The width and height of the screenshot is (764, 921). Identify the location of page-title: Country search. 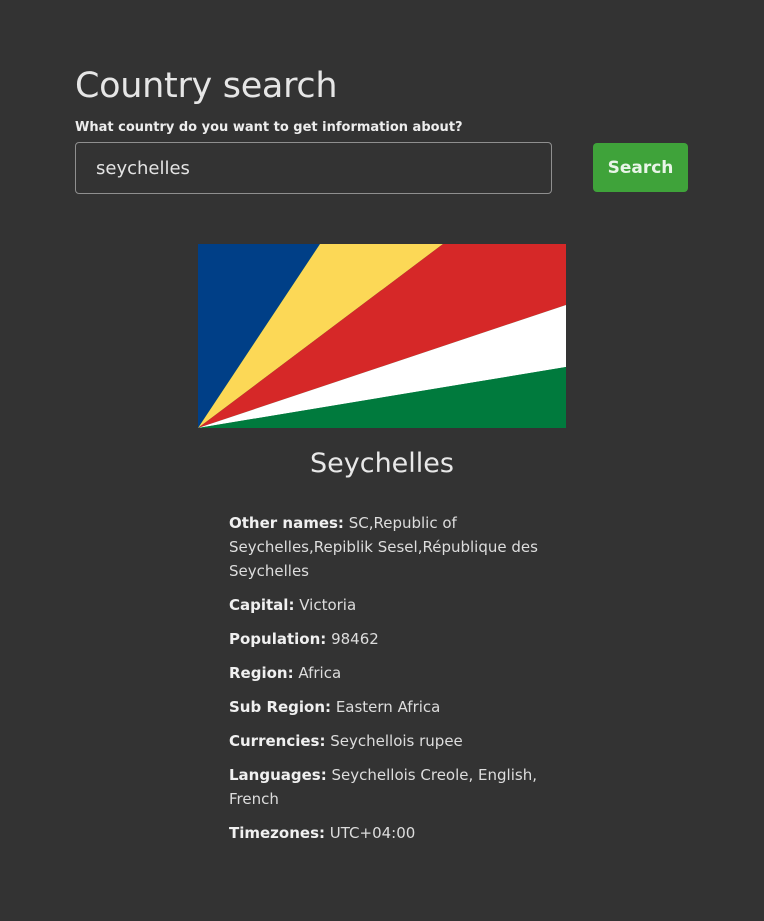
(206, 86).